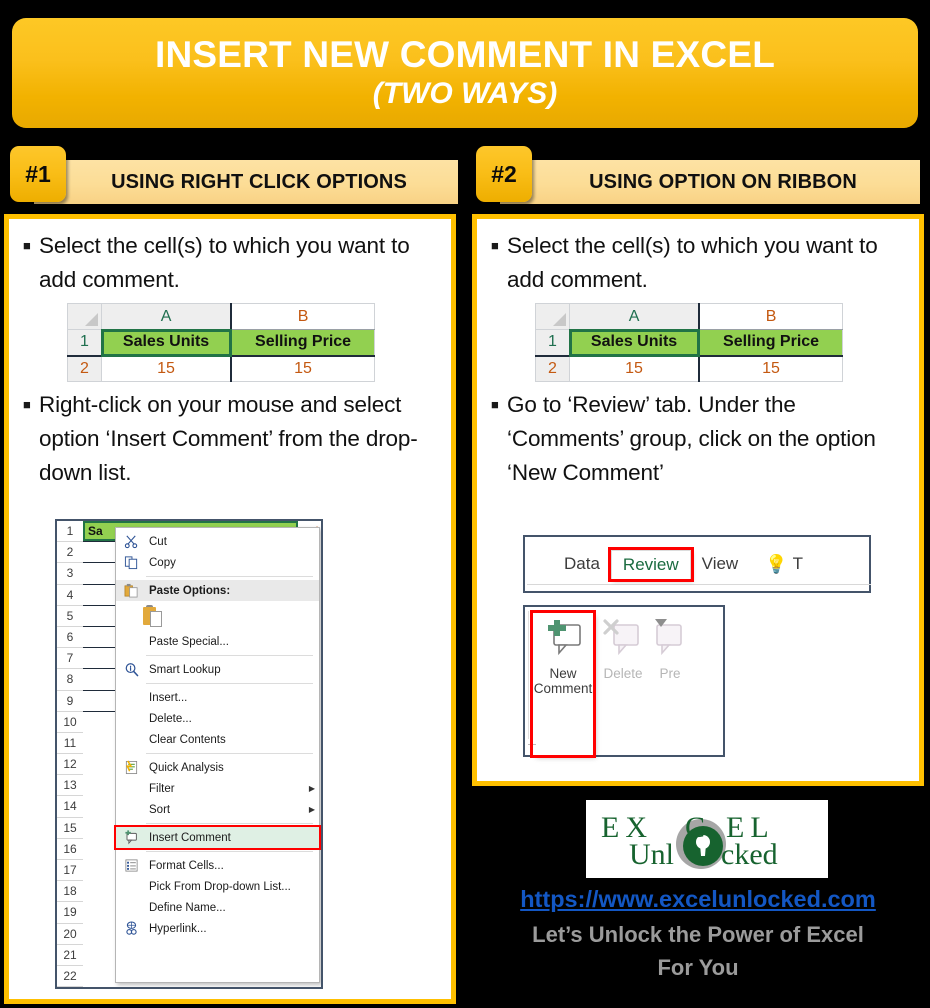 This screenshot has width=930, height=1008. Describe the element at coordinates (70, 807) in the screenshot. I see `grid-row-number: 14` at that location.